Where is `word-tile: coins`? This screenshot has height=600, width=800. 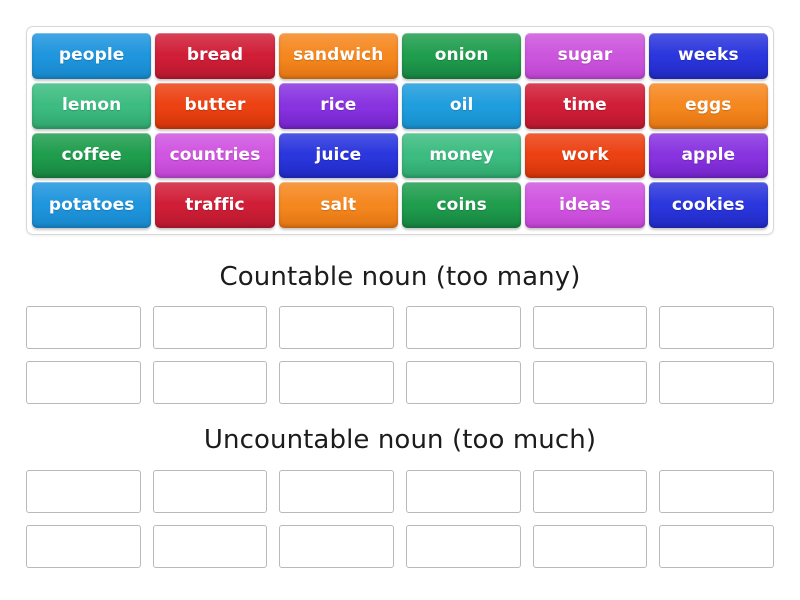
word-tile: coins is located at coordinates (462, 205).